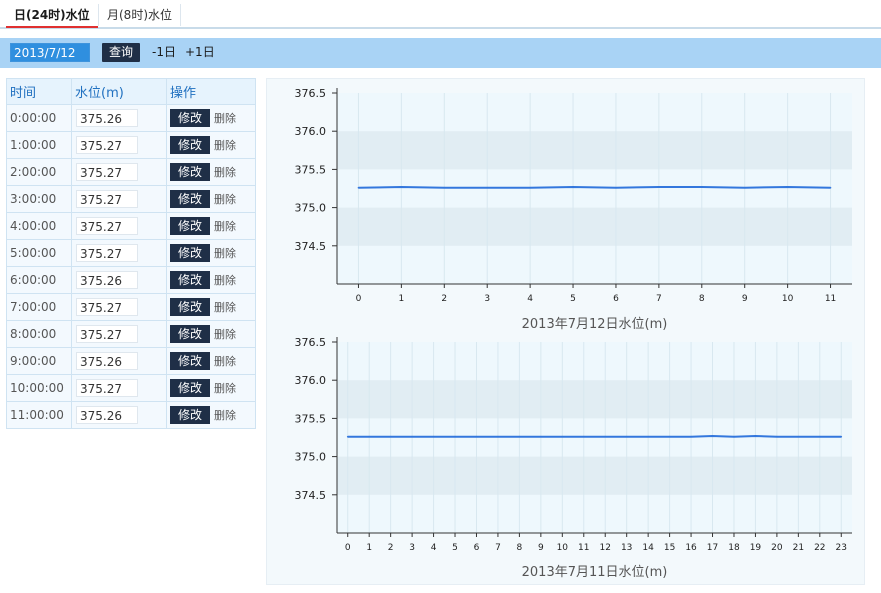  Describe the element at coordinates (39, 226) in the screenshot. I see `row-time: 4:00:00` at that location.